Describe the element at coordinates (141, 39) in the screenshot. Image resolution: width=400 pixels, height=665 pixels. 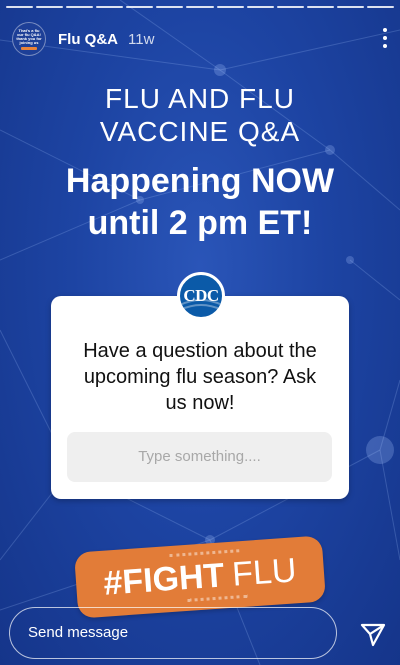
I see `story-timestamp: 11w` at that location.